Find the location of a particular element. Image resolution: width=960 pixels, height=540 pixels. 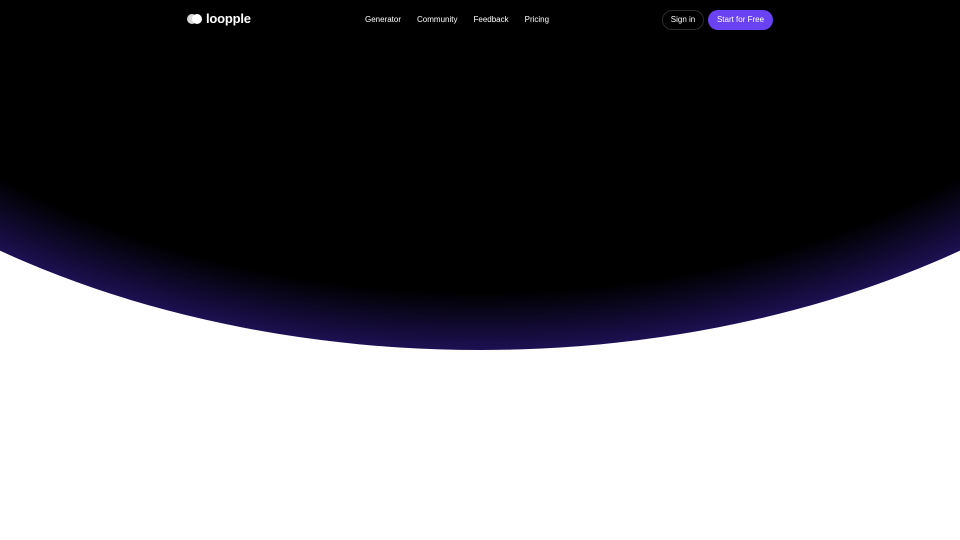

logo-dot-right is located at coordinates (197, 19).